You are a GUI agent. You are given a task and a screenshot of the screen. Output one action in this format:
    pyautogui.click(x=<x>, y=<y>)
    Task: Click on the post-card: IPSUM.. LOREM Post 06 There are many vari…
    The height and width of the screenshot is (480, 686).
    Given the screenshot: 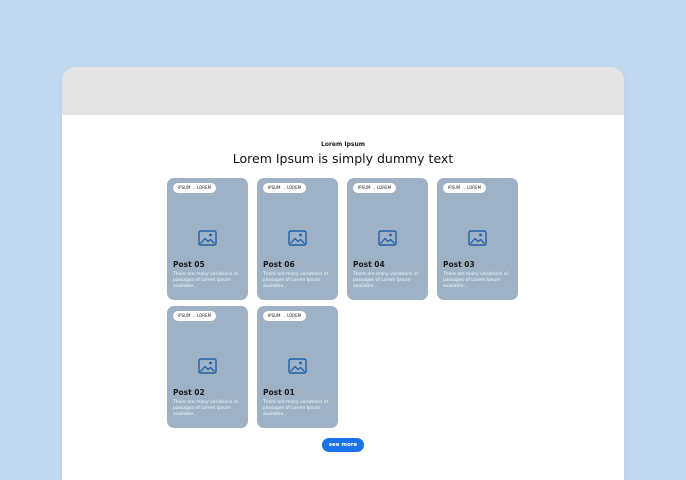 What is the action you would take?
    pyautogui.click(x=297, y=239)
    